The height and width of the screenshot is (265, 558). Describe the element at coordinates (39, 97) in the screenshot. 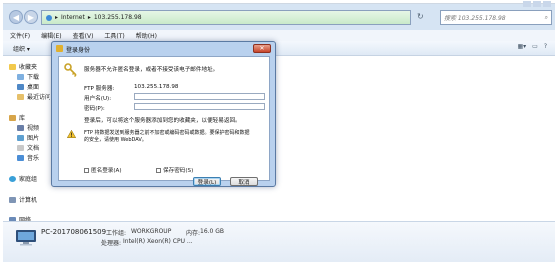

I see `sidebar-item-label: 最近访问` at that location.